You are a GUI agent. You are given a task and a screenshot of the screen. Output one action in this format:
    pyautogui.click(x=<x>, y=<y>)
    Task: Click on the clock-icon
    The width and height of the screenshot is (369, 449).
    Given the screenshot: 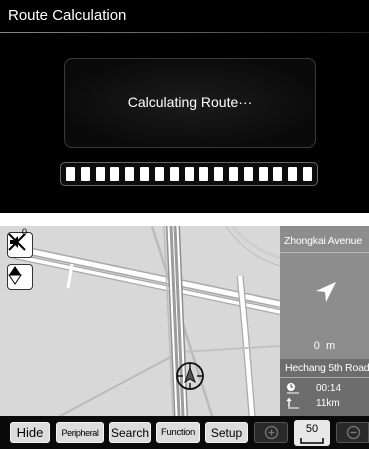 What is the action you would take?
    pyautogui.click(x=293, y=388)
    